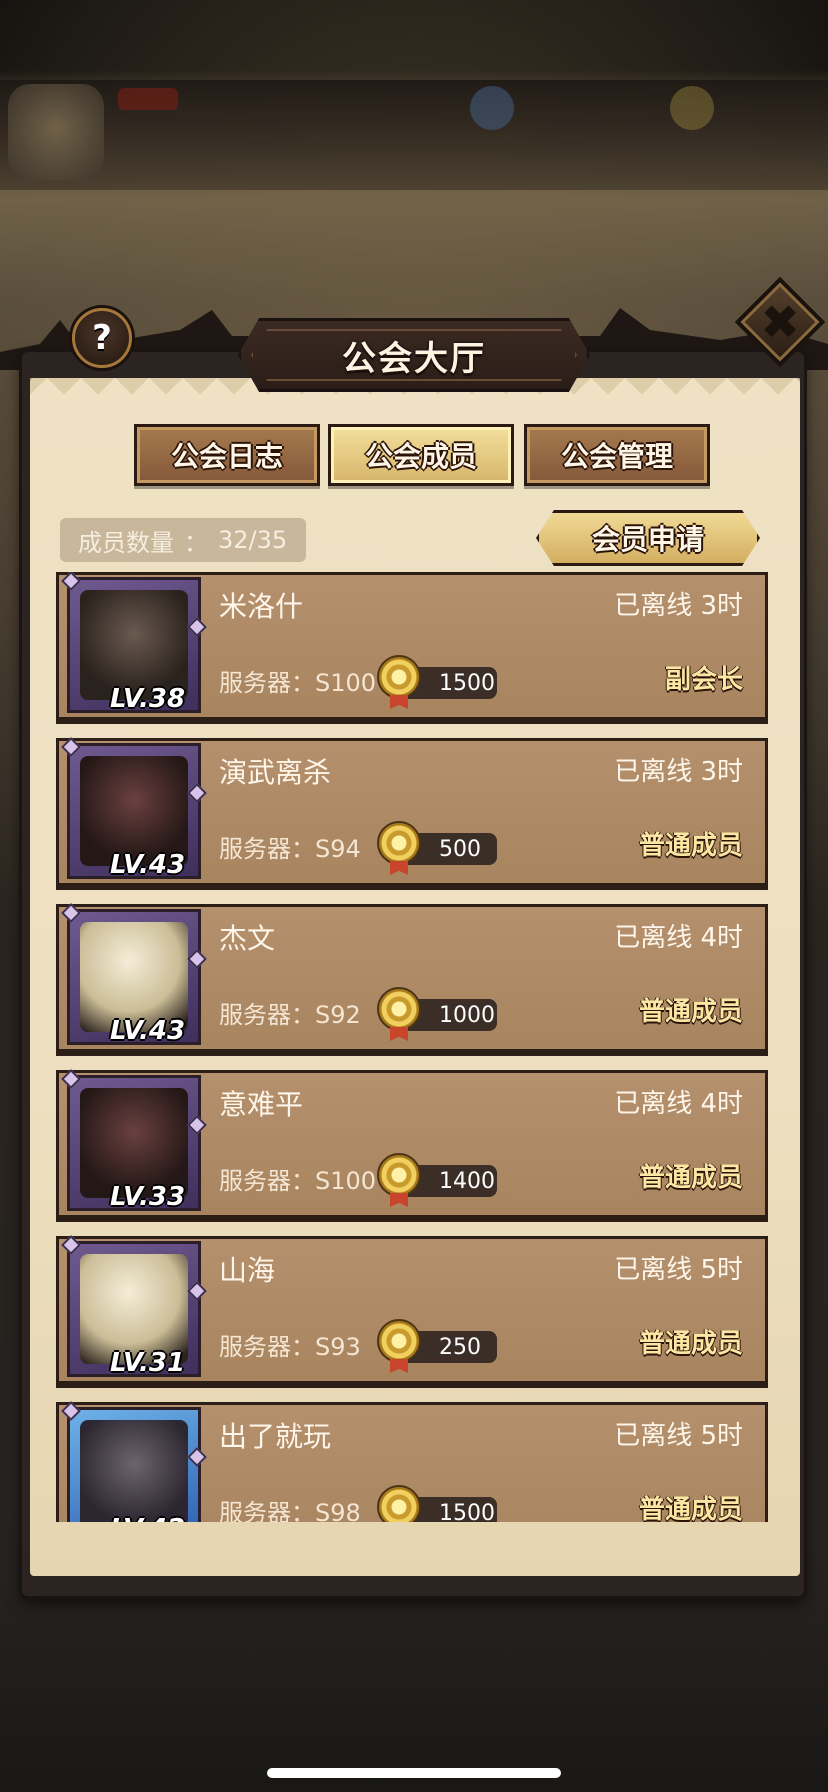  What do you see at coordinates (134, 1140) in the screenshot?
I see `avatar: LV.33` at bounding box center [134, 1140].